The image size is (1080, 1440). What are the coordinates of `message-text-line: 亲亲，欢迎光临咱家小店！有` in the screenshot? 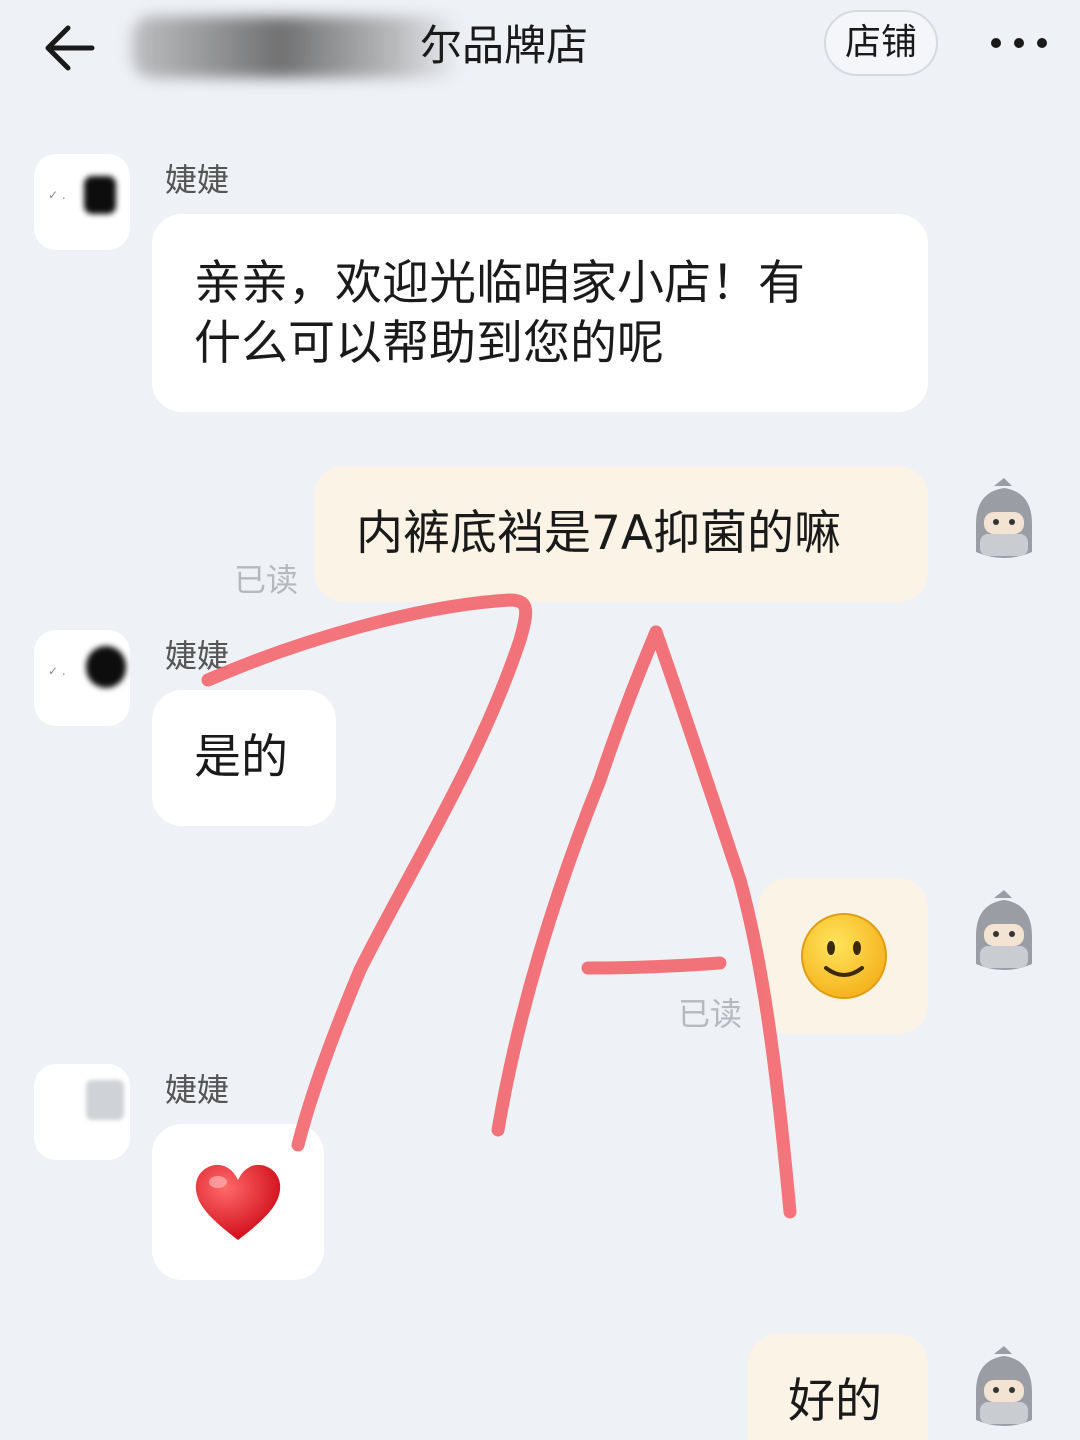 It's located at (499, 283).